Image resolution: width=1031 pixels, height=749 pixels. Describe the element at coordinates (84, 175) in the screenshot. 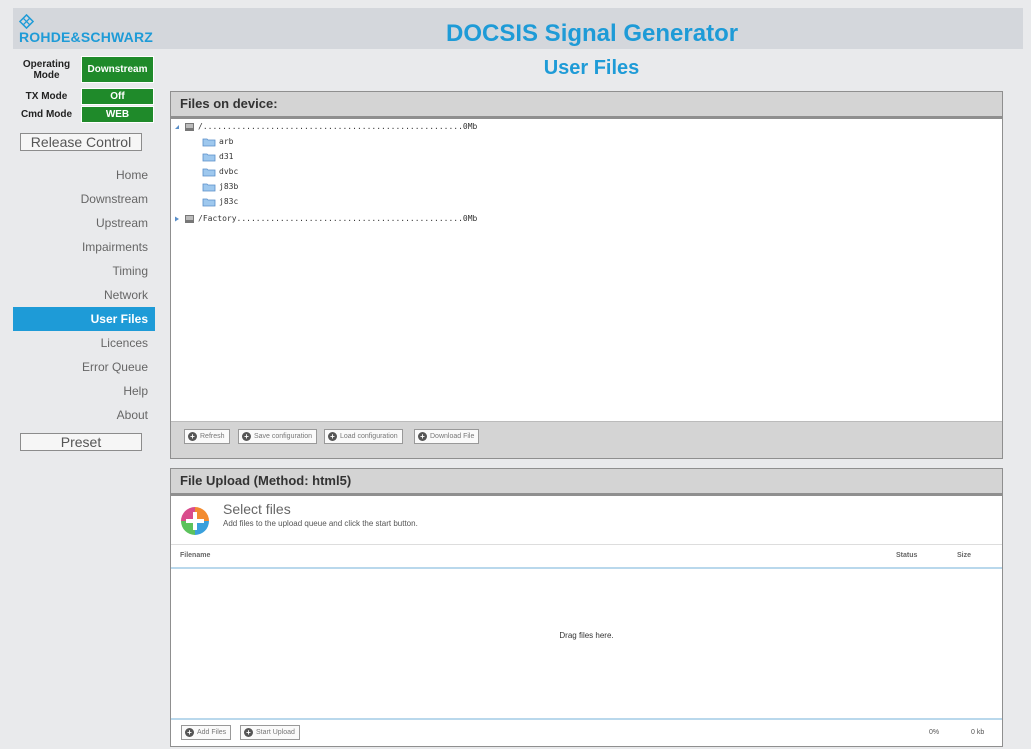

I see `sidebar-item-home: Home` at that location.